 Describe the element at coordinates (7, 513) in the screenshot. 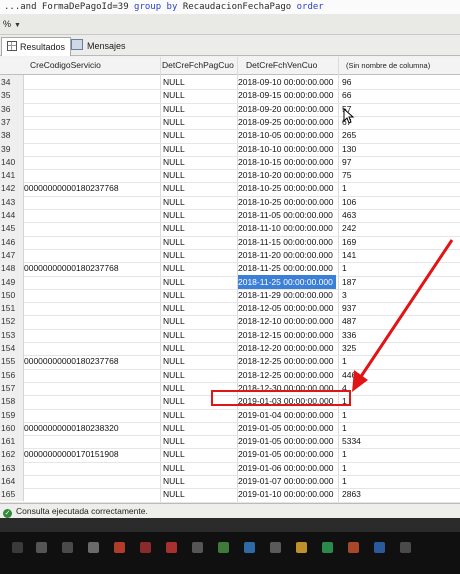

I see `success-check-icon: ✓` at that location.